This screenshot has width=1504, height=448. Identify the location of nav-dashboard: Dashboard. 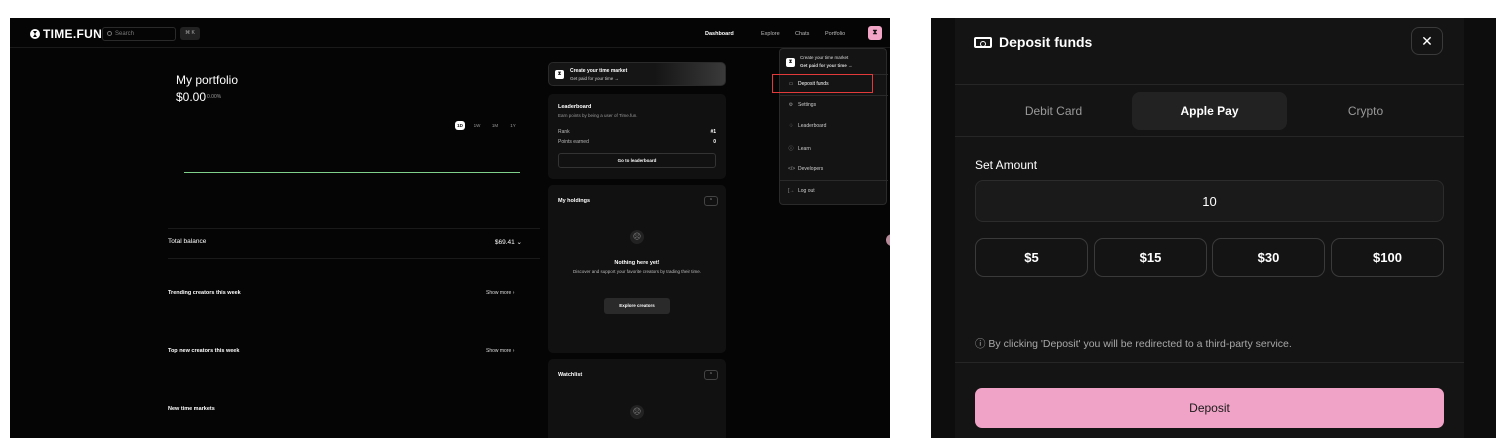
(719, 34).